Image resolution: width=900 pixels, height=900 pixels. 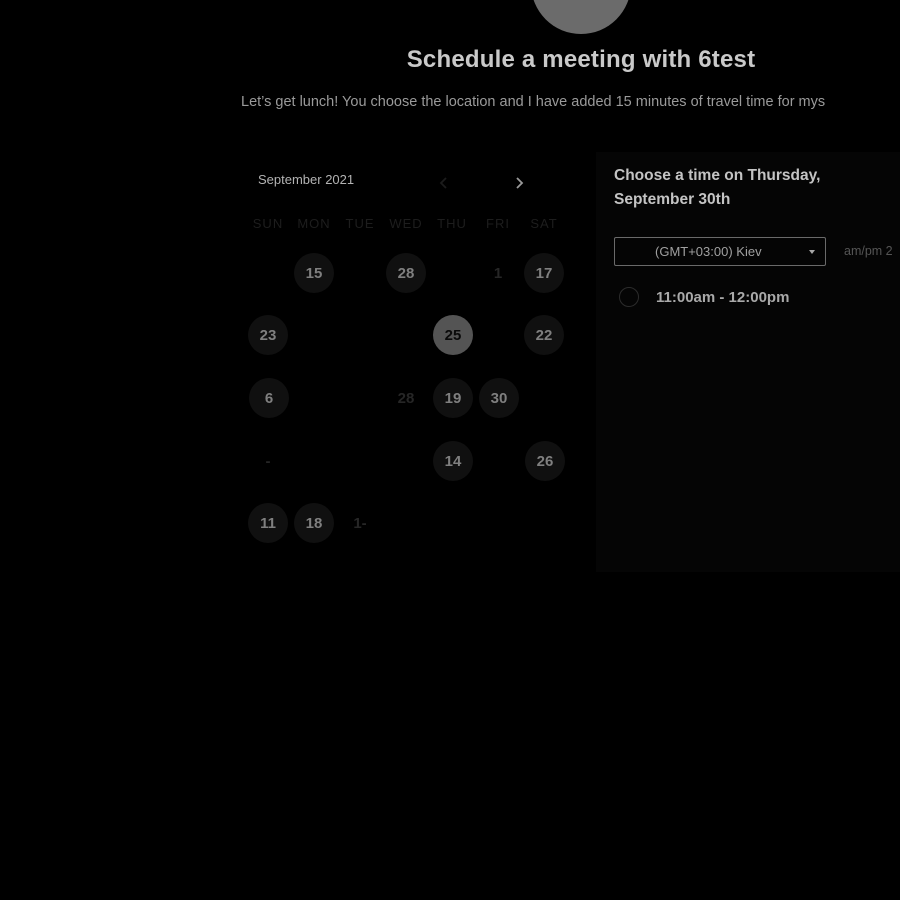 I want to click on timezone-select: (GMT+03:00) Kiev, so click(x=720, y=251).